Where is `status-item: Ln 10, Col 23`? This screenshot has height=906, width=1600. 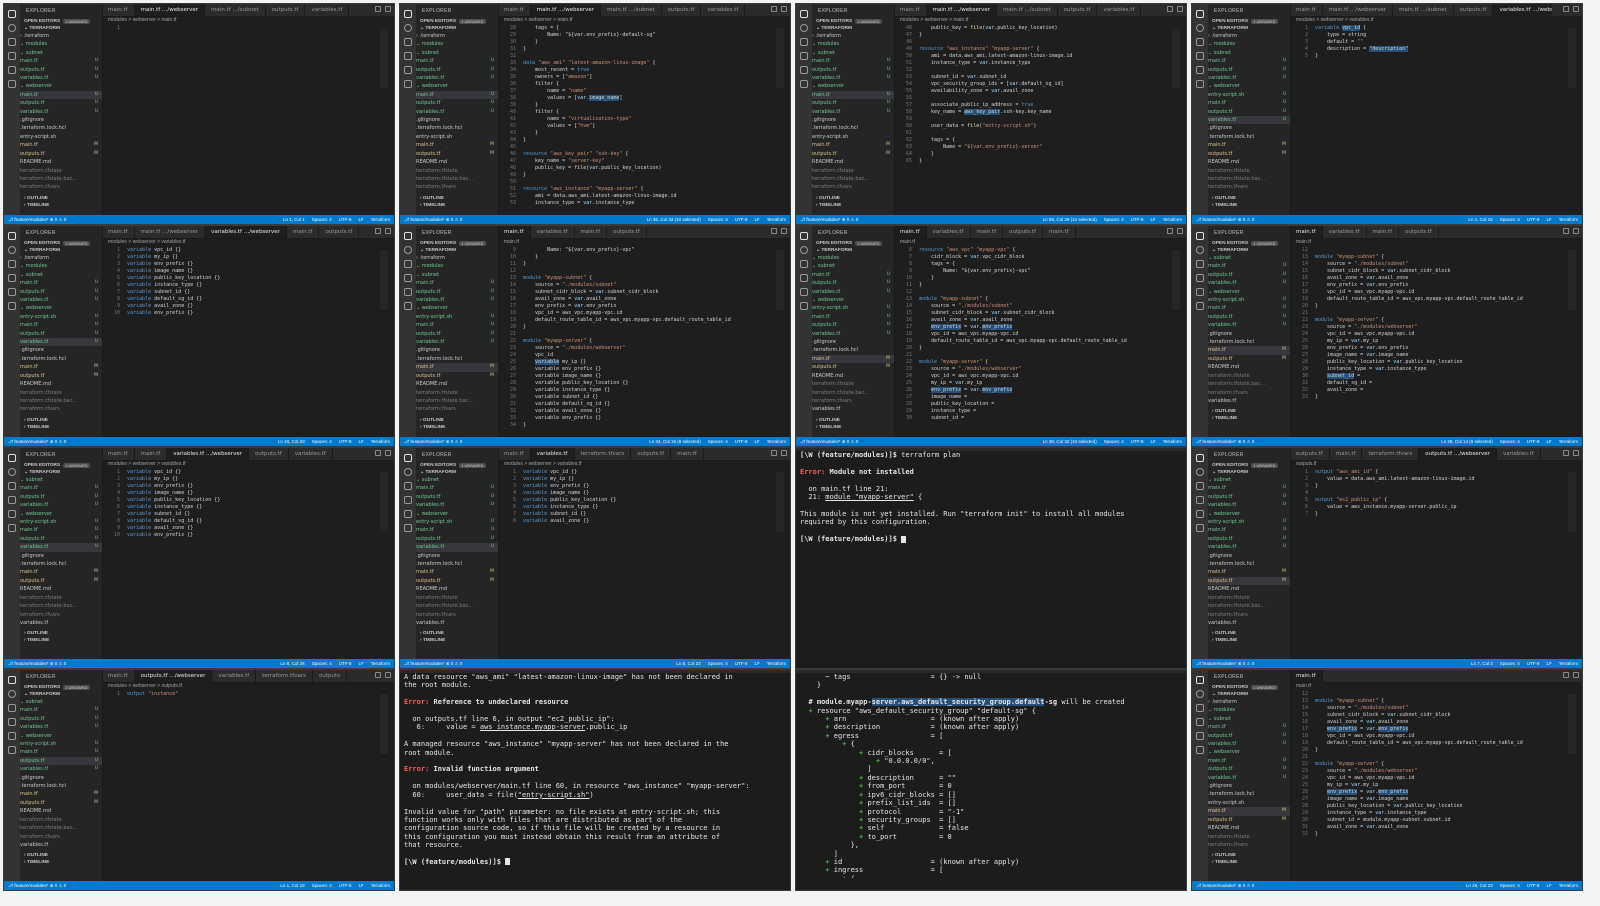 status-item: Ln 10, Col 23 is located at coordinates (291, 441).